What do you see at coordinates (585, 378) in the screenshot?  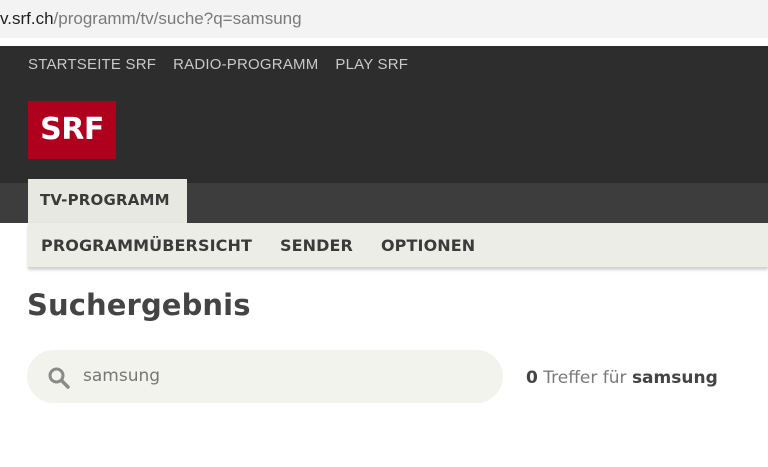 I see `results-label: Treffer für` at bounding box center [585, 378].